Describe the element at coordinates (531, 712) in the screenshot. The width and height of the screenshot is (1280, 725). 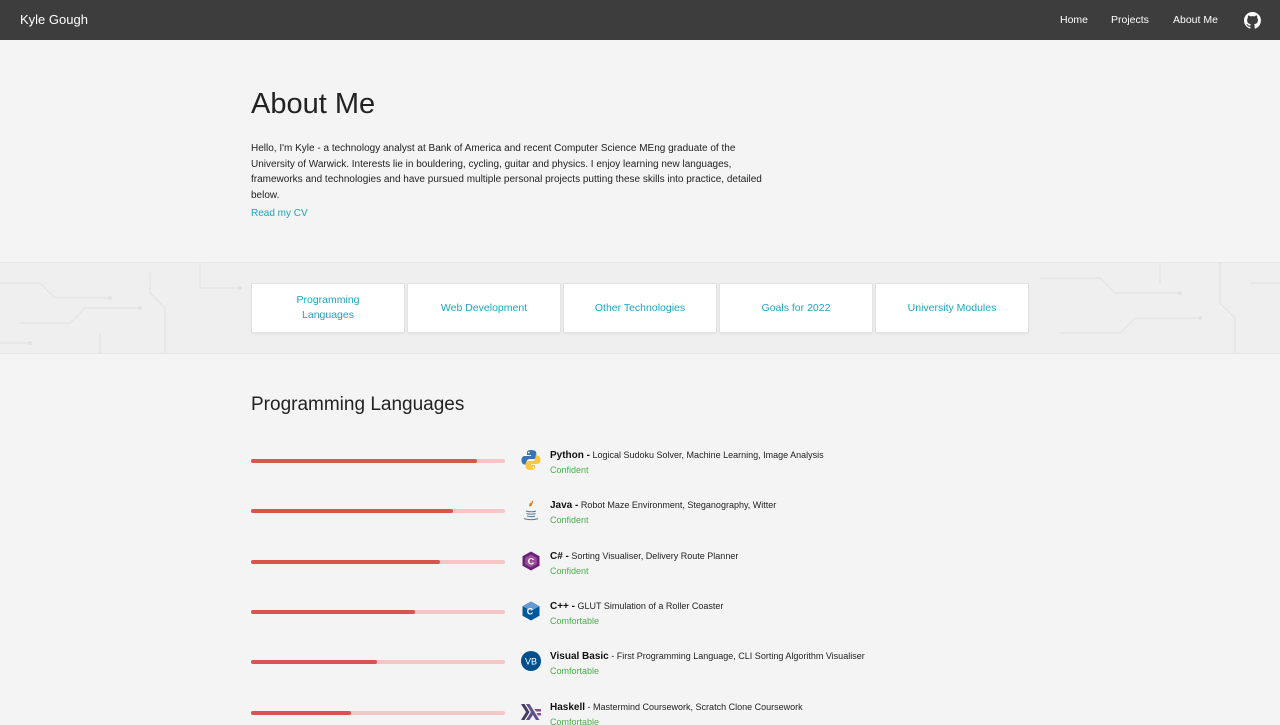
I see `haskell-icon` at that location.